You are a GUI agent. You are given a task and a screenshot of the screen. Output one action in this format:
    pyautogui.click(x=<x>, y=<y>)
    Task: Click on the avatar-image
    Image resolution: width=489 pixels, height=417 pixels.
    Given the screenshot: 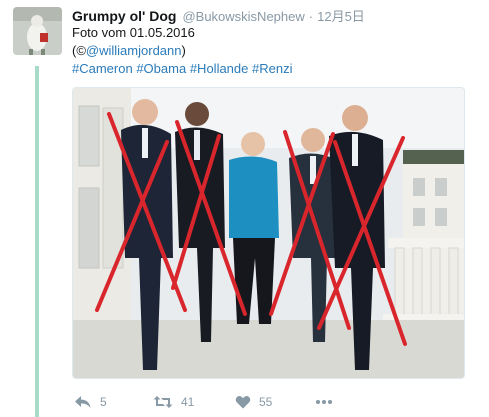 What is the action you would take?
    pyautogui.click(x=37, y=31)
    